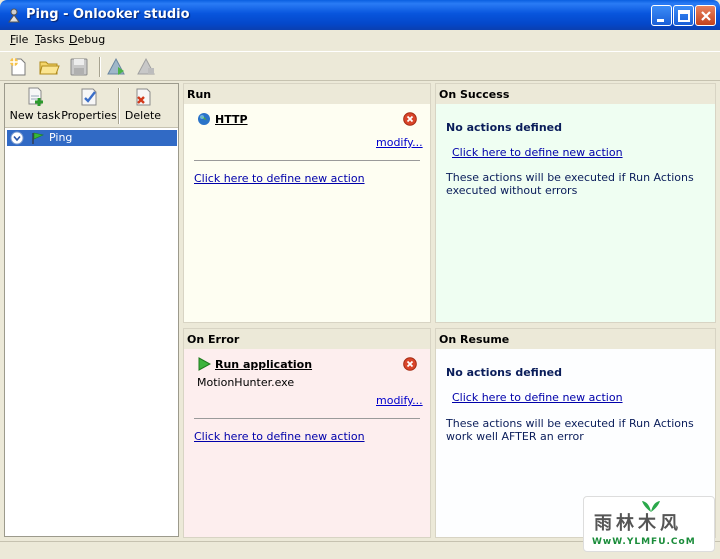 Image resolution: width=720 pixels, height=559 pixels. I want to click on toolbar-separator, so click(100, 67).